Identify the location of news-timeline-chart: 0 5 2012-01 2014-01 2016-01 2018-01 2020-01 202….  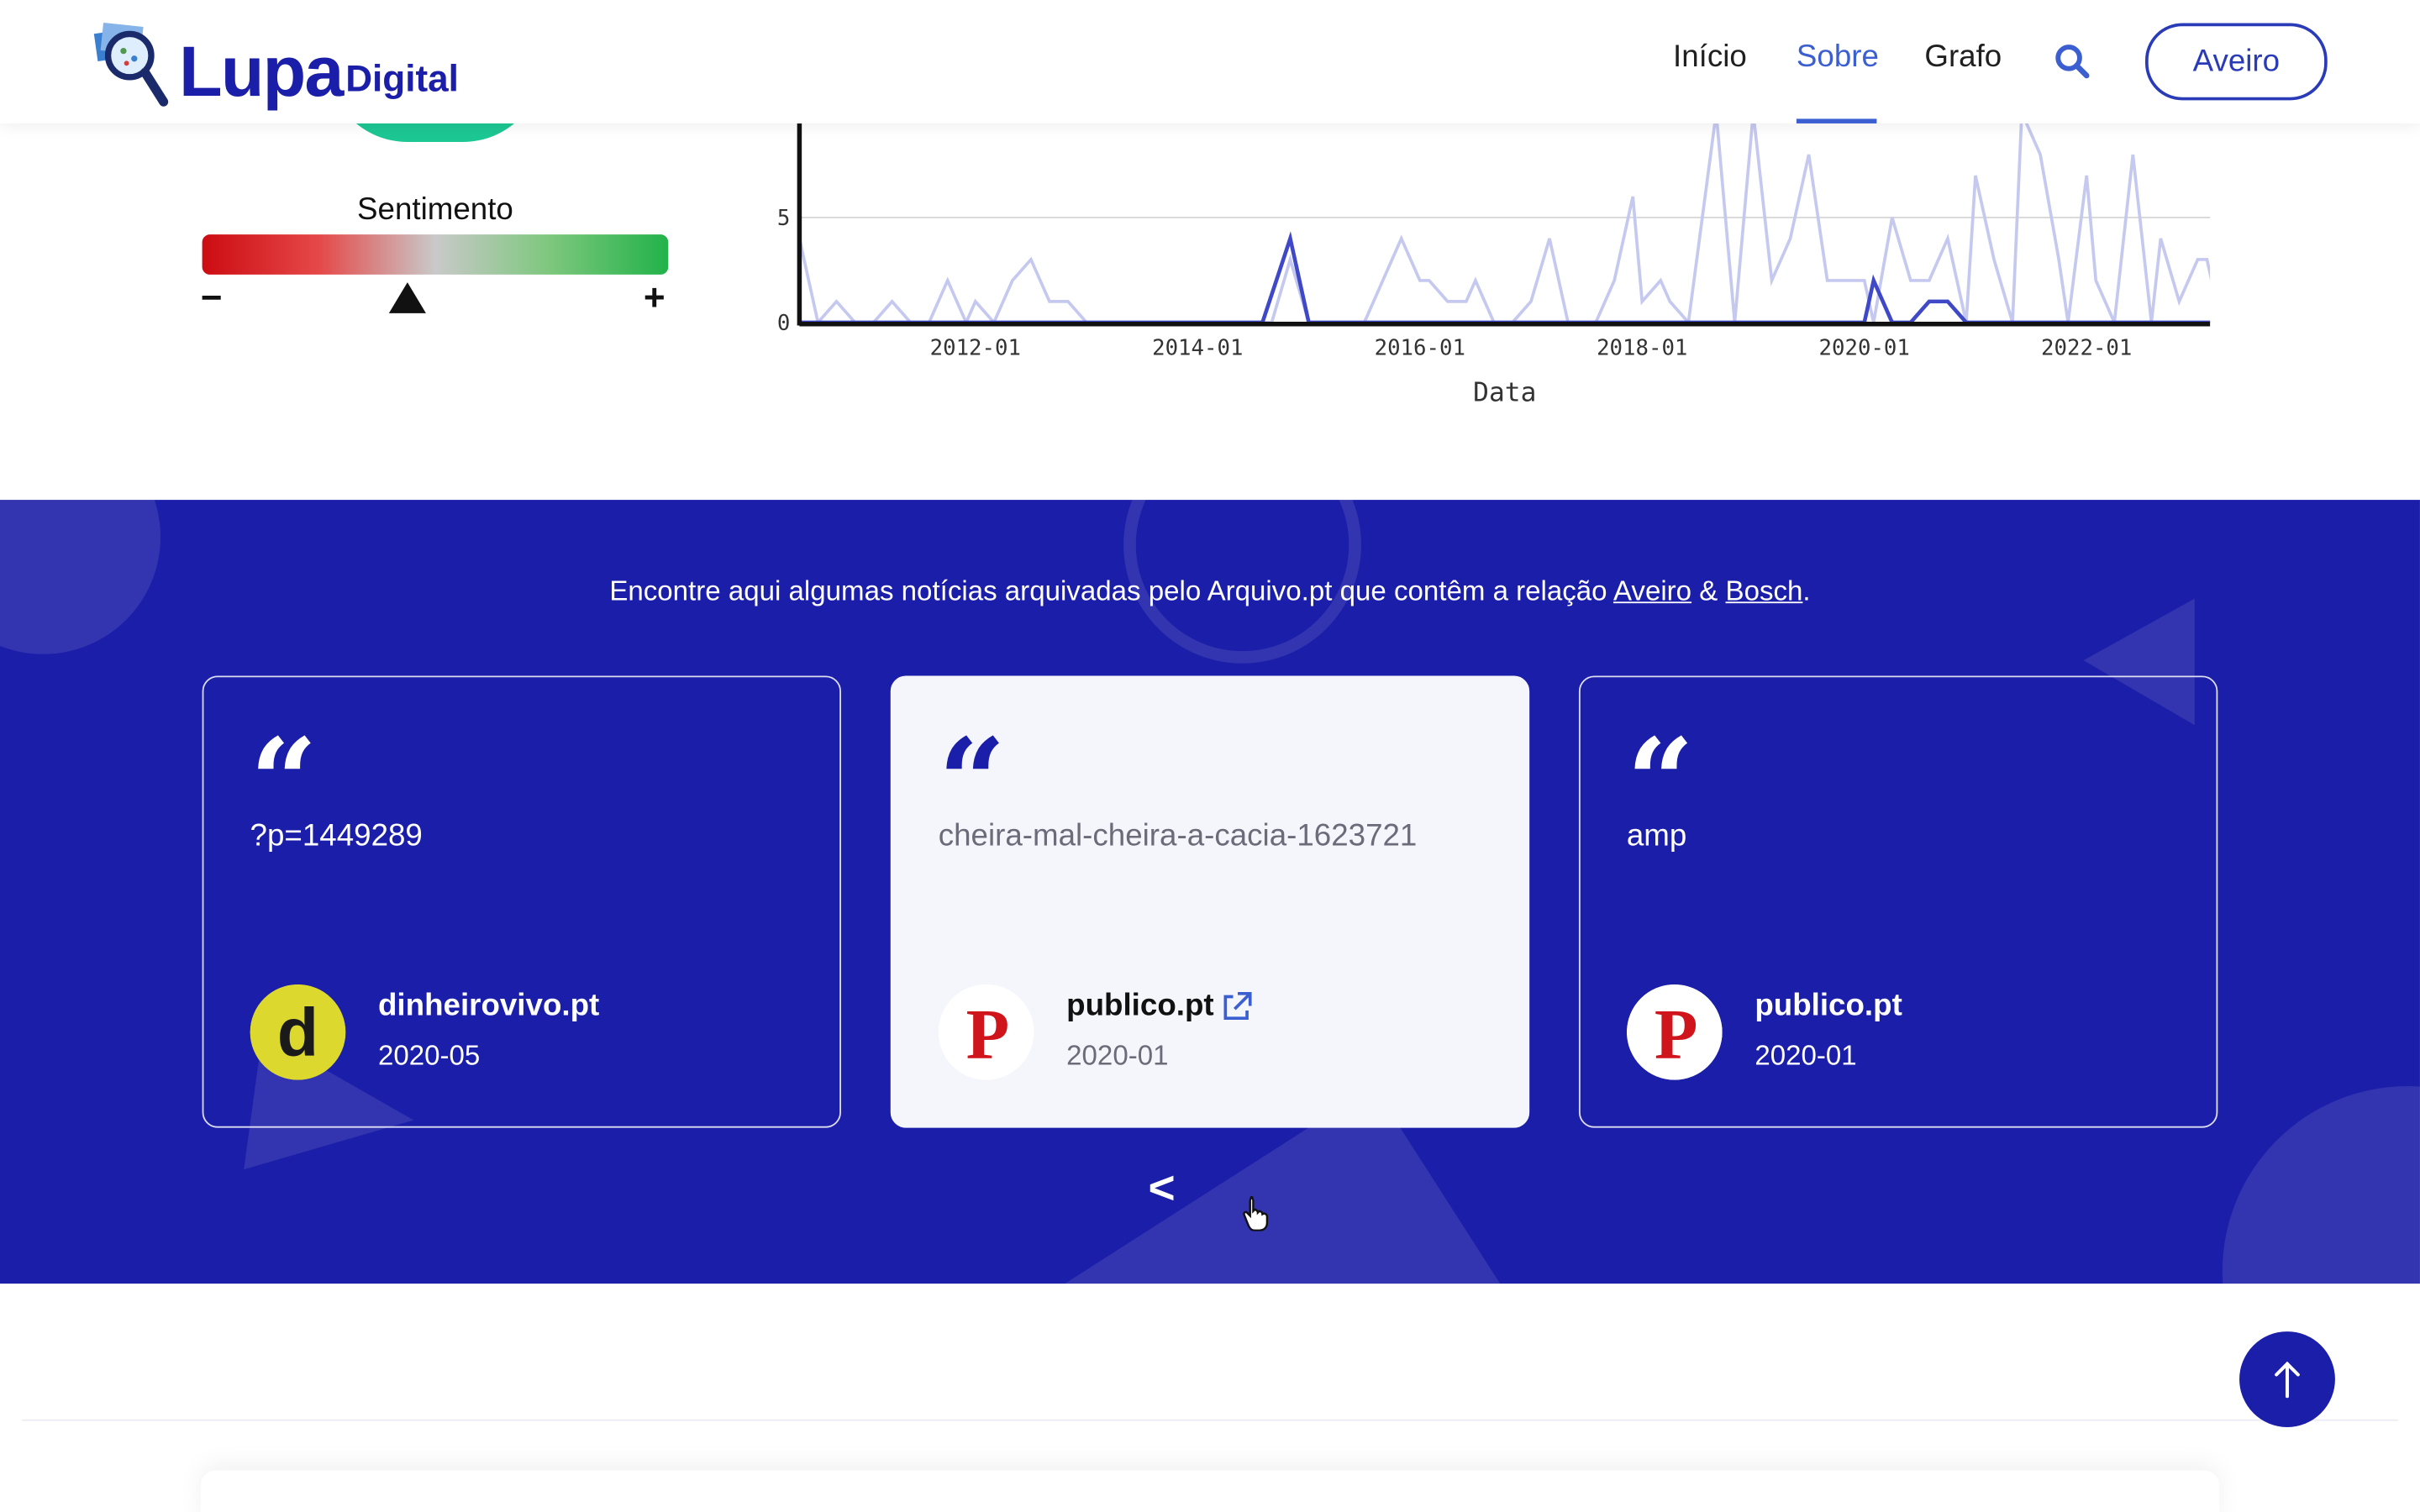
(1494, 265).